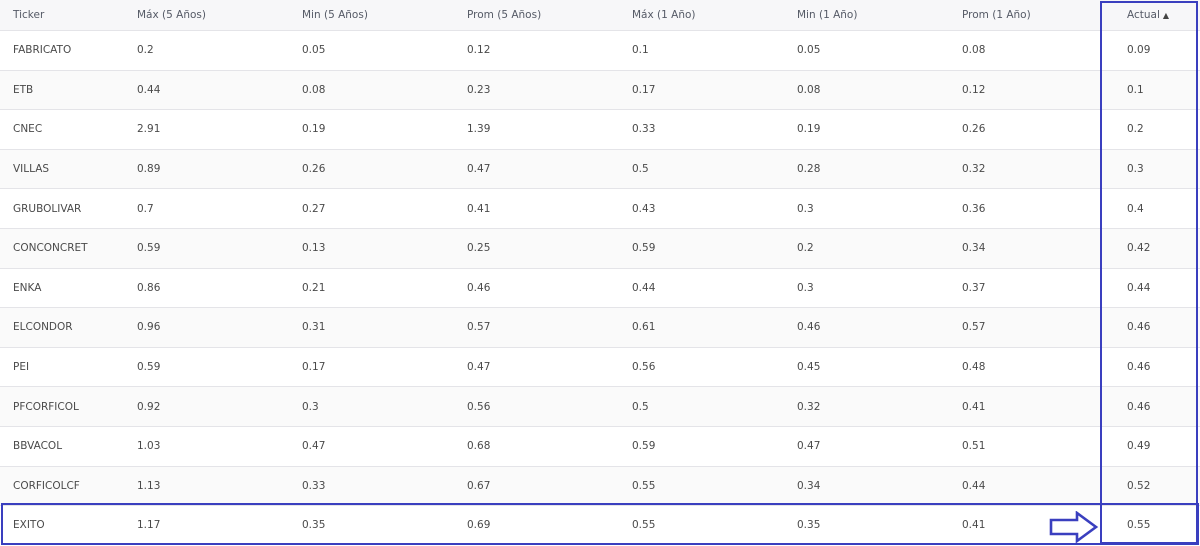 The image size is (1200, 546). I want to click on column-header-max-1y: Máx (1 Año), so click(664, 15).